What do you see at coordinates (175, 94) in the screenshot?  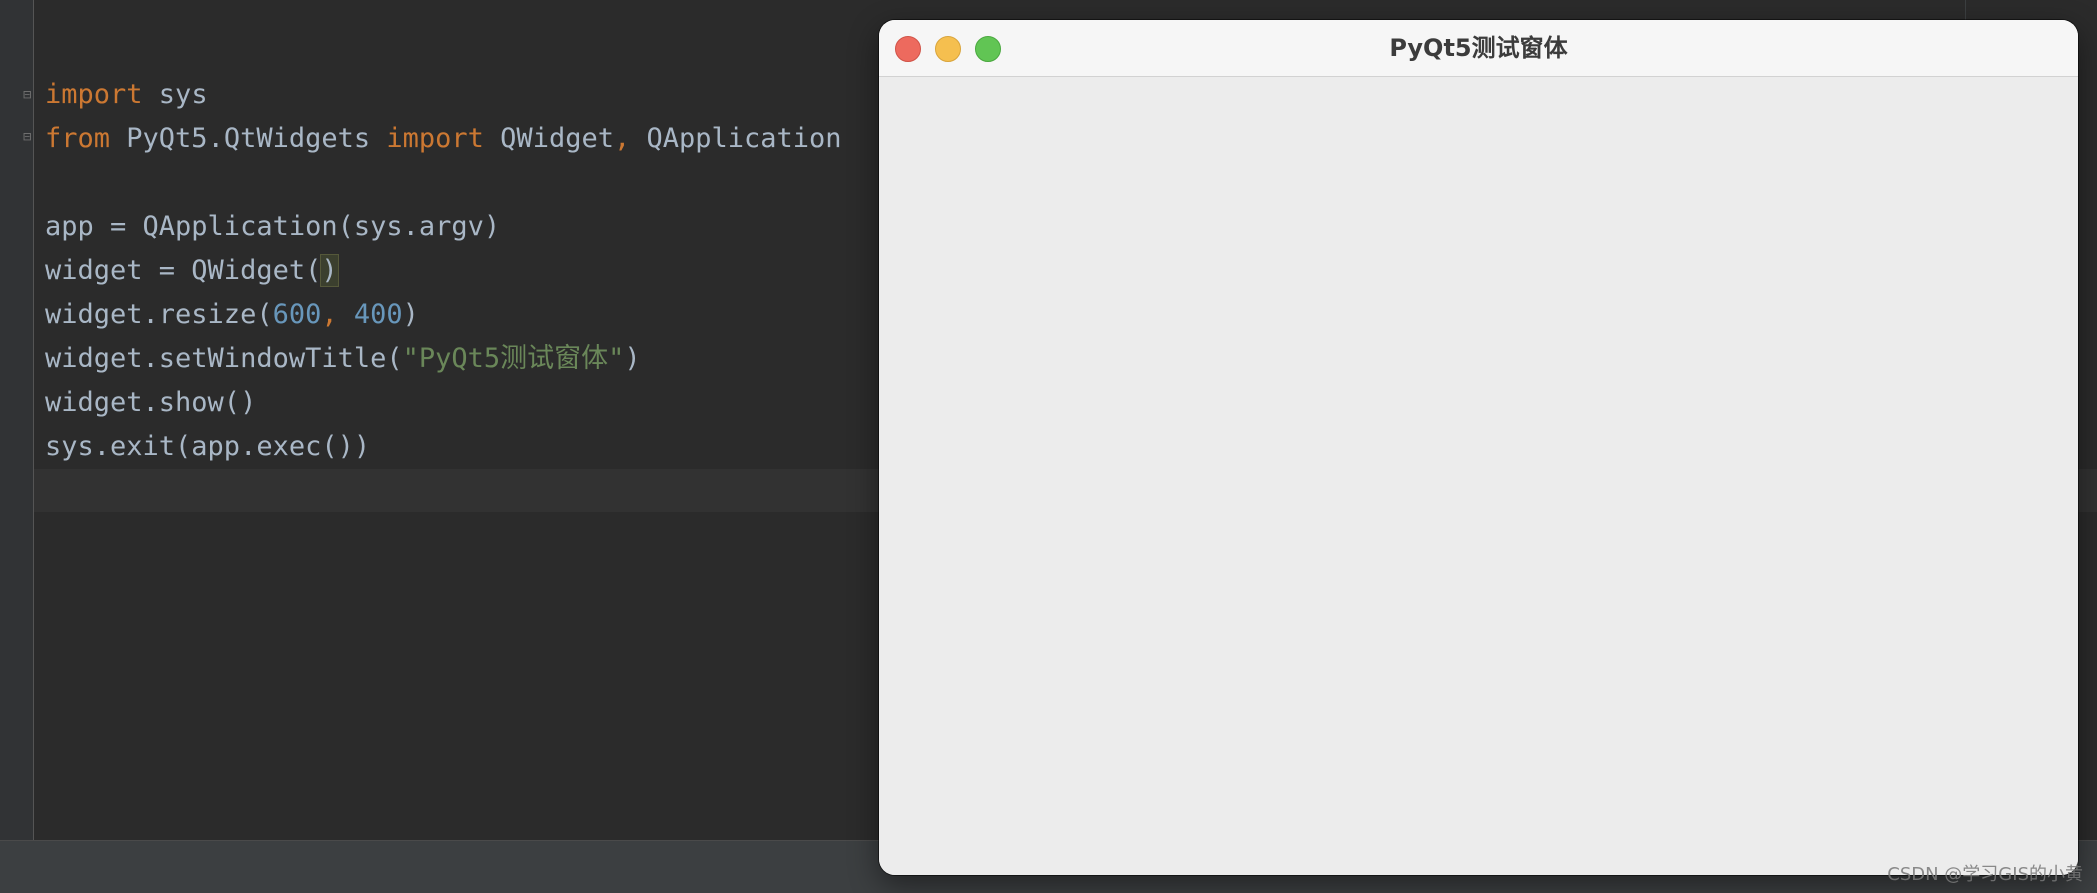 I see `code-token: sys` at bounding box center [175, 94].